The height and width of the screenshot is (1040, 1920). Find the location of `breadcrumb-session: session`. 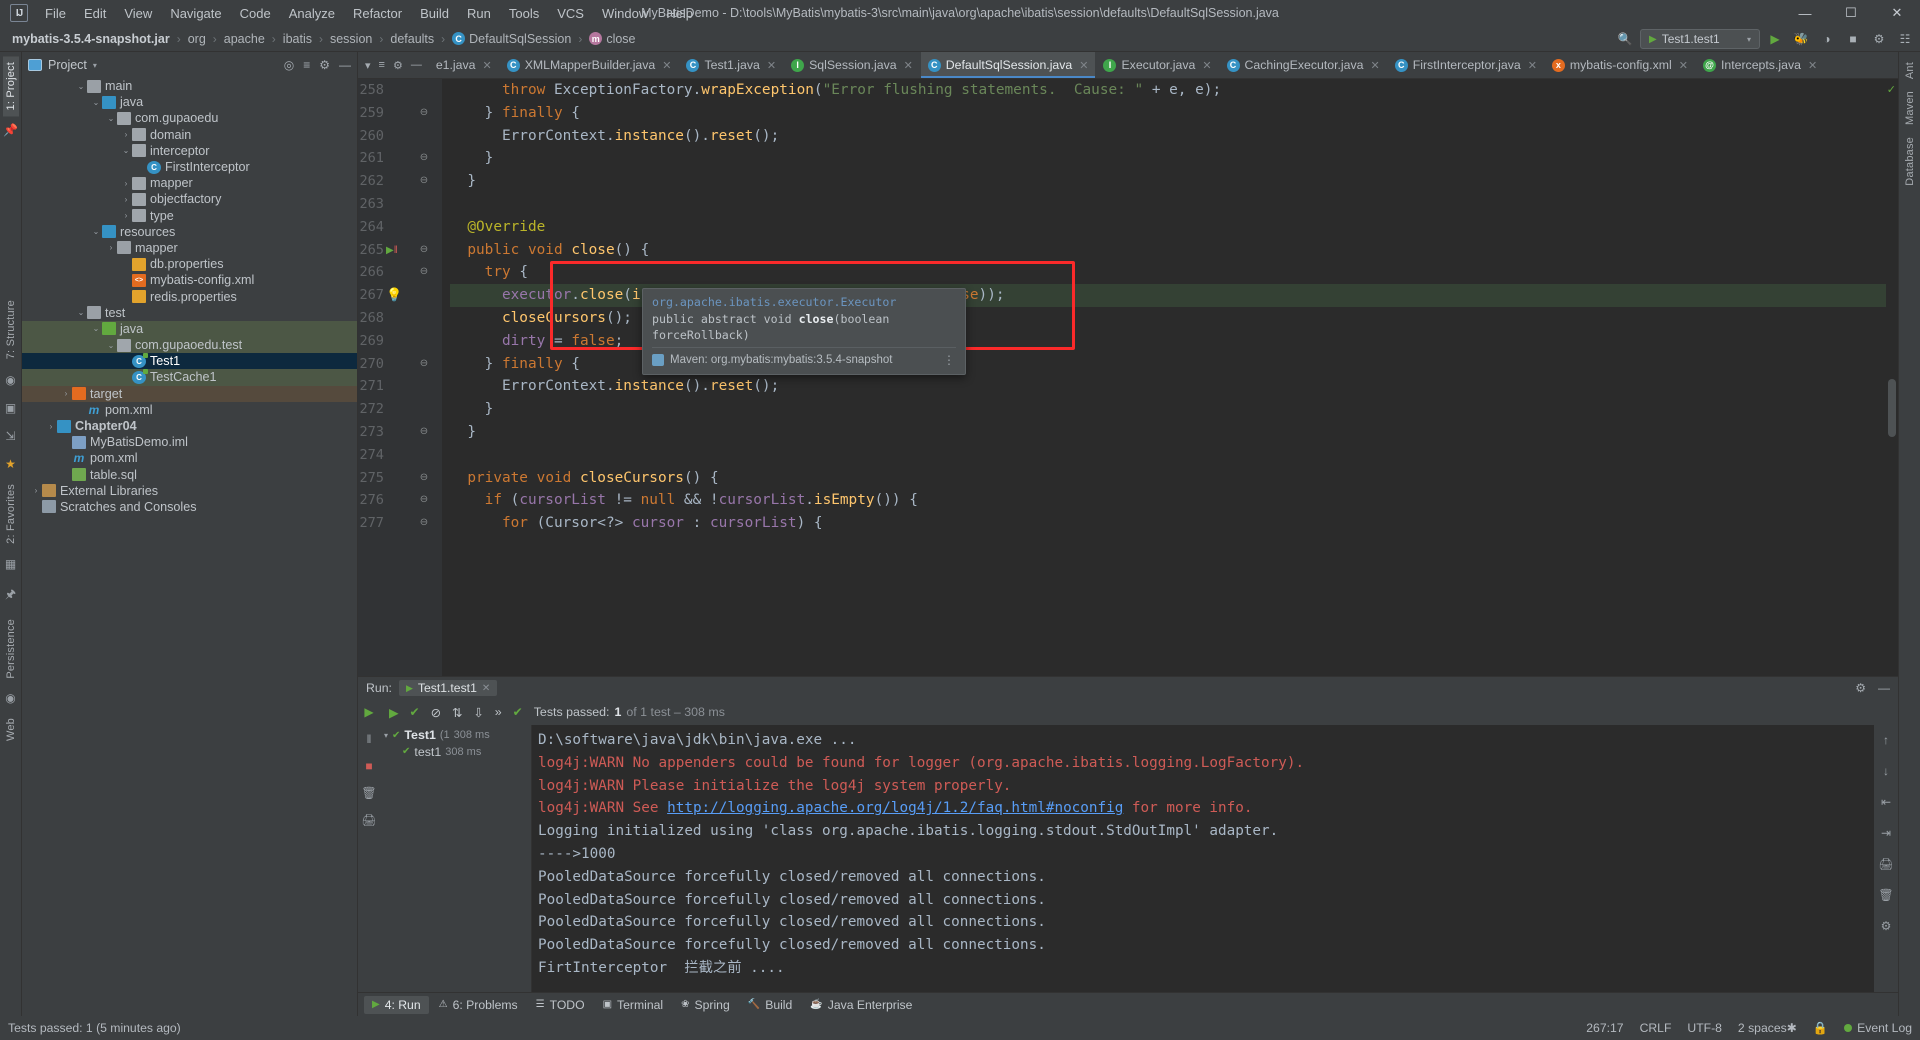

breadcrumb-session: session is located at coordinates (351, 39).